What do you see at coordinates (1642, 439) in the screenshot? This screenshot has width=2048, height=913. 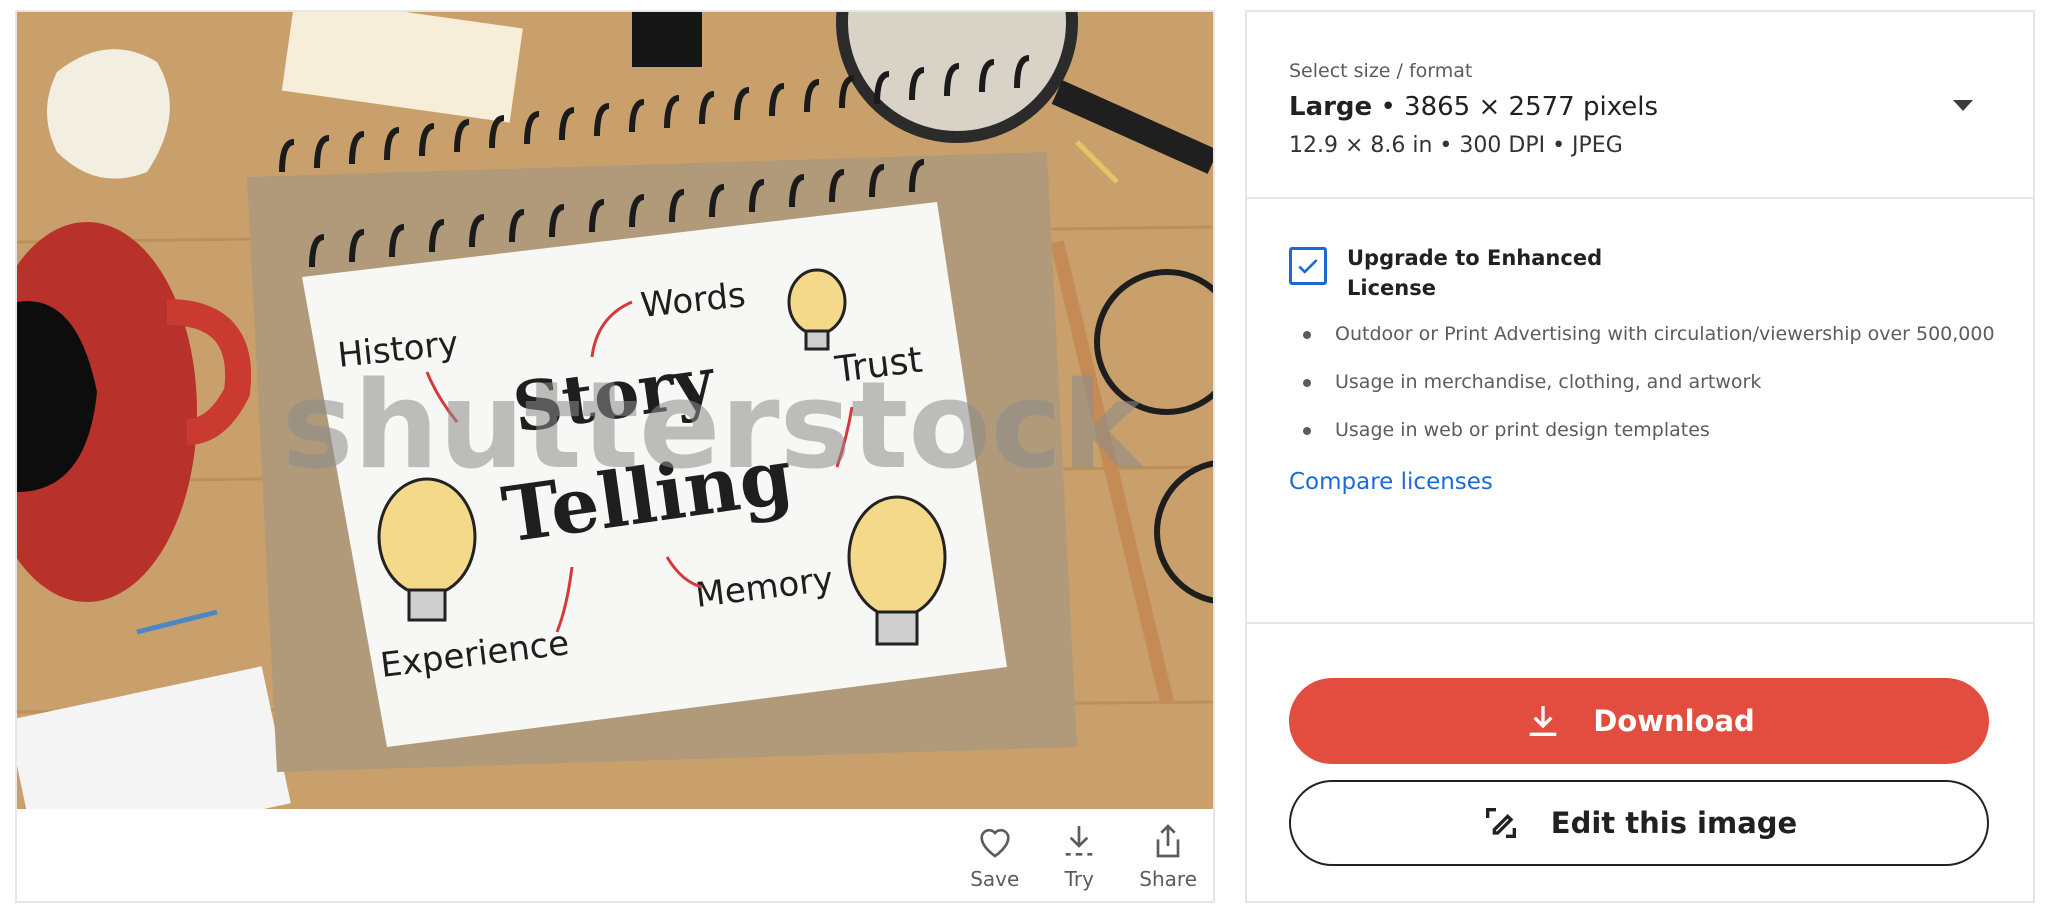 I see `list-item: Usage in web or print design templates` at bounding box center [1642, 439].